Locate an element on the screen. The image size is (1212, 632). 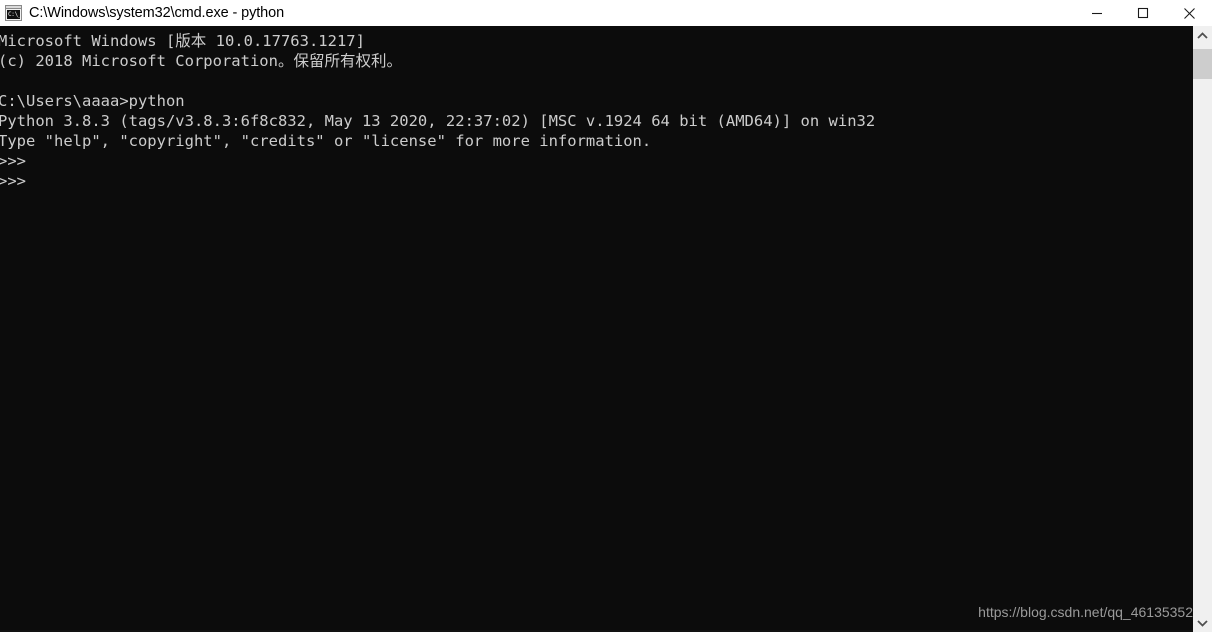
chevron-down-icon is located at coordinates (1202, 622).